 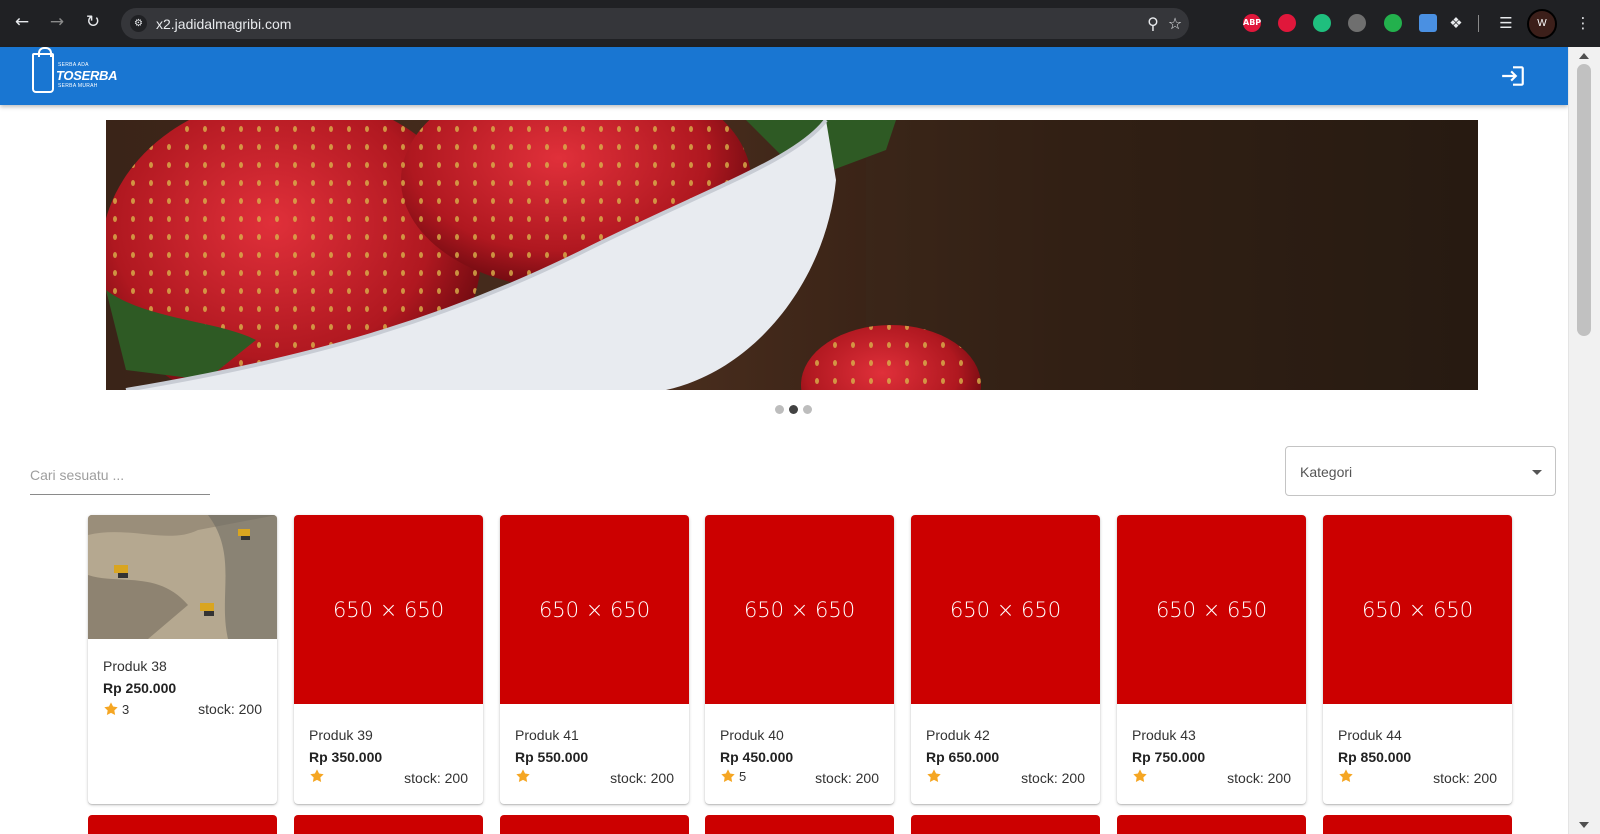 What do you see at coordinates (1478, 23) in the screenshot?
I see `toolbar-separator` at bounding box center [1478, 23].